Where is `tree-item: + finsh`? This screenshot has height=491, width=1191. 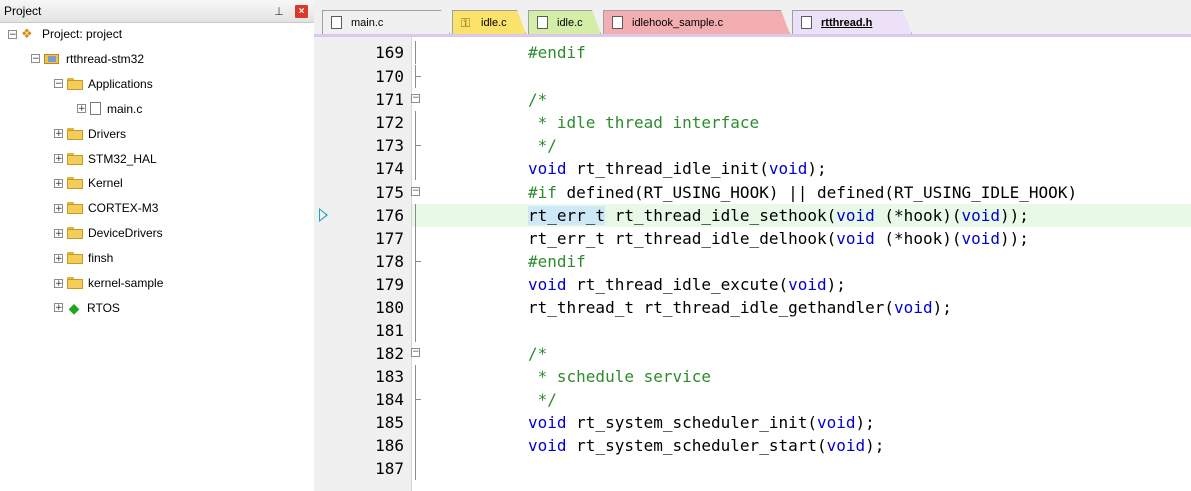
tree-item: + finsh is located at coordinates (83, 258).